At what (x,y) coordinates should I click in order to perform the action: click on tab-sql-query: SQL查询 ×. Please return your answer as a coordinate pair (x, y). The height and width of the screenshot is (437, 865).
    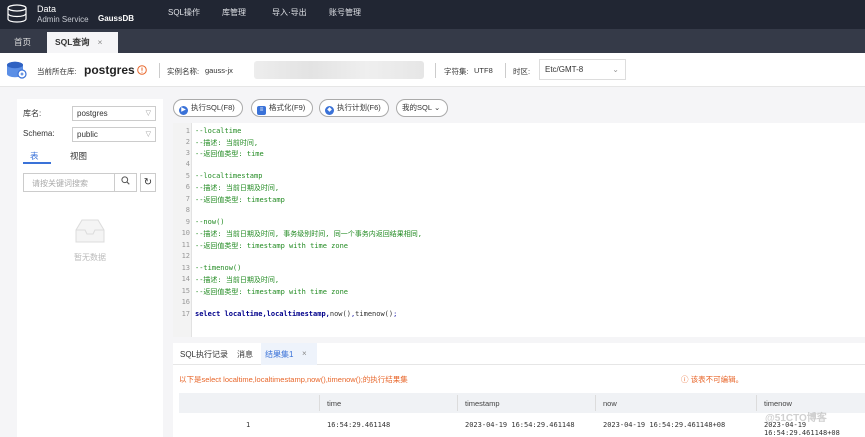
    Looking at the image, I should click on (82, 42).